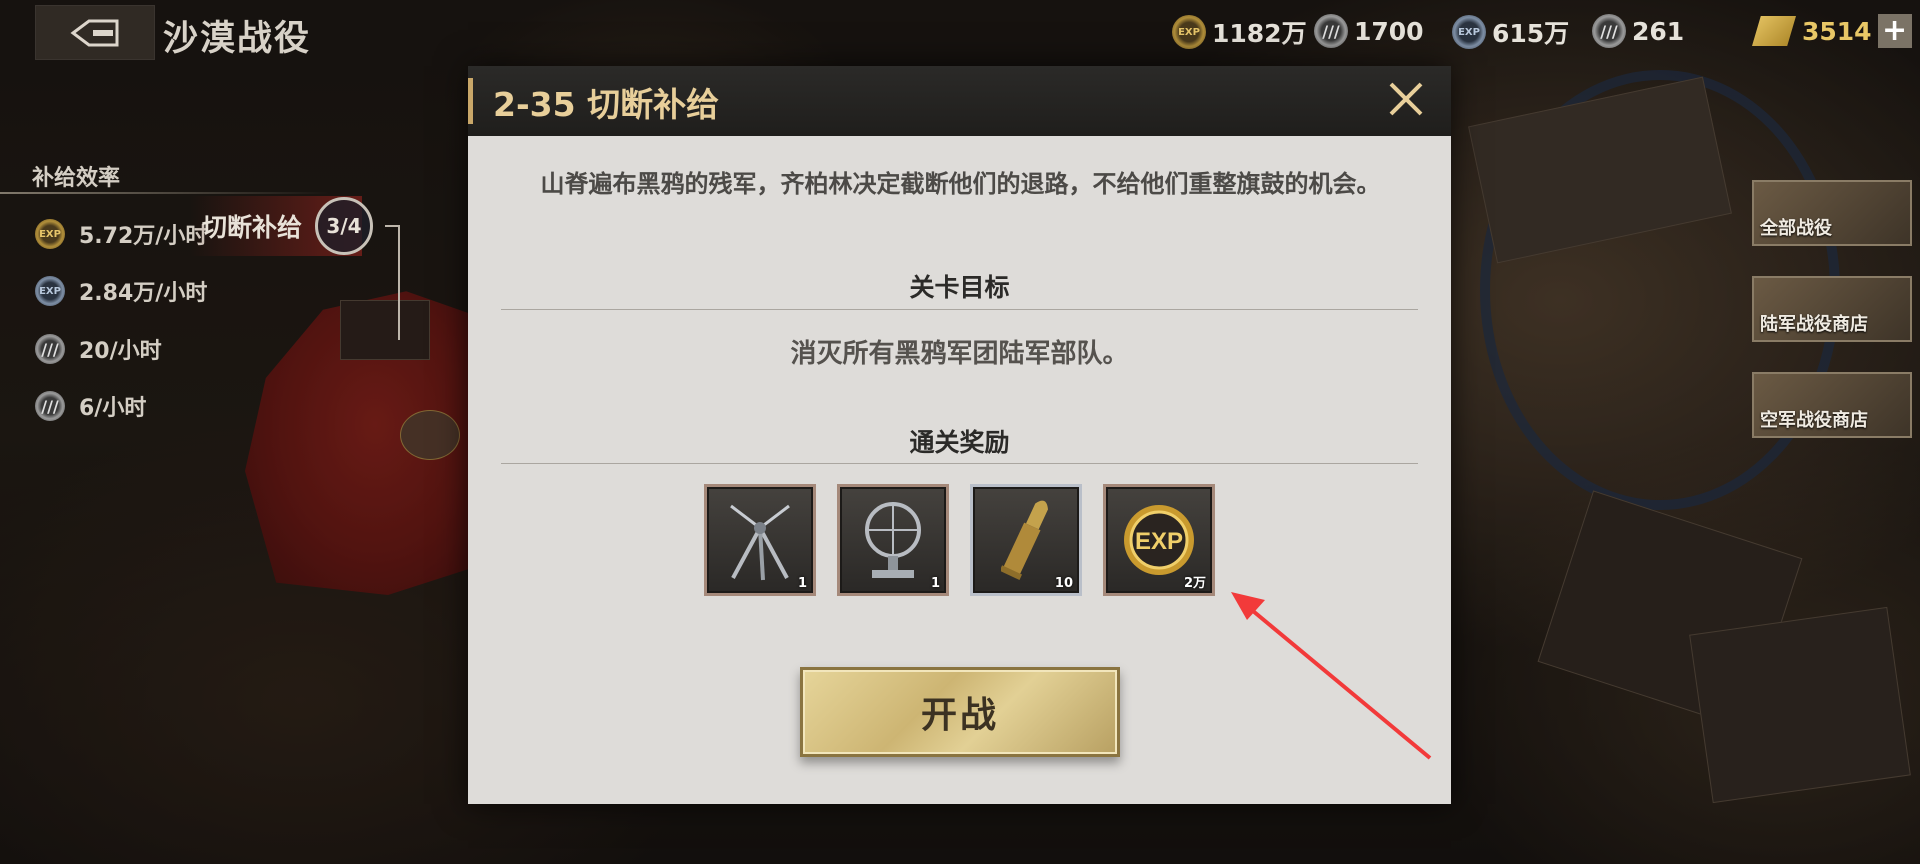  Describe the element at coordinates (1832, 213) in the screenshot. I see `all-campaigns-button: 全部战役` at that location.